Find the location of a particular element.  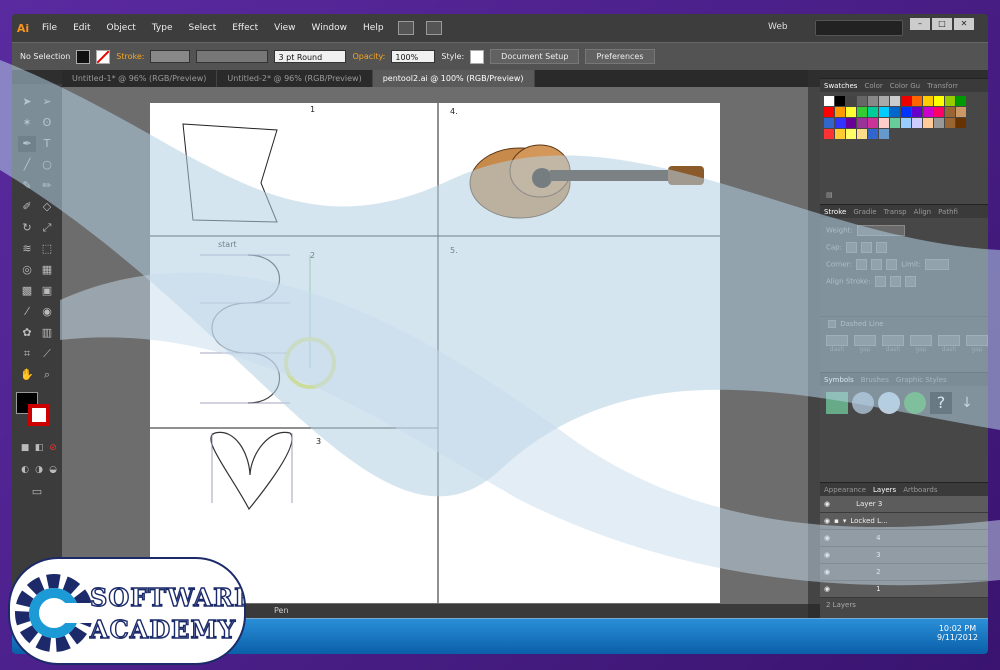

tab-gradient: Gradie is located at coordinates (864, 212).